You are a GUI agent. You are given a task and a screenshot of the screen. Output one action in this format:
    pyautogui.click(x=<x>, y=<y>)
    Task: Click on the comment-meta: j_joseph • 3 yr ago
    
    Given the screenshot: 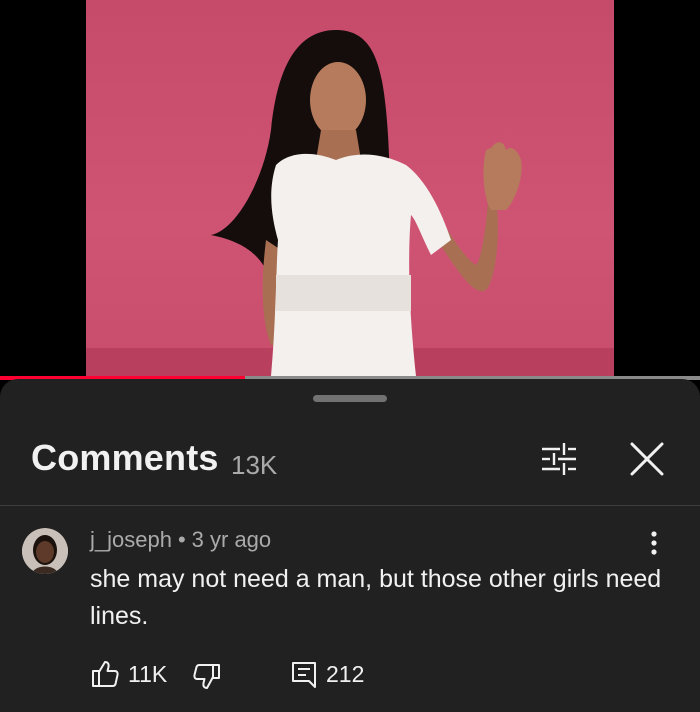 What is the action you would take?
    pyautogui.click(x=180, y=540)
    